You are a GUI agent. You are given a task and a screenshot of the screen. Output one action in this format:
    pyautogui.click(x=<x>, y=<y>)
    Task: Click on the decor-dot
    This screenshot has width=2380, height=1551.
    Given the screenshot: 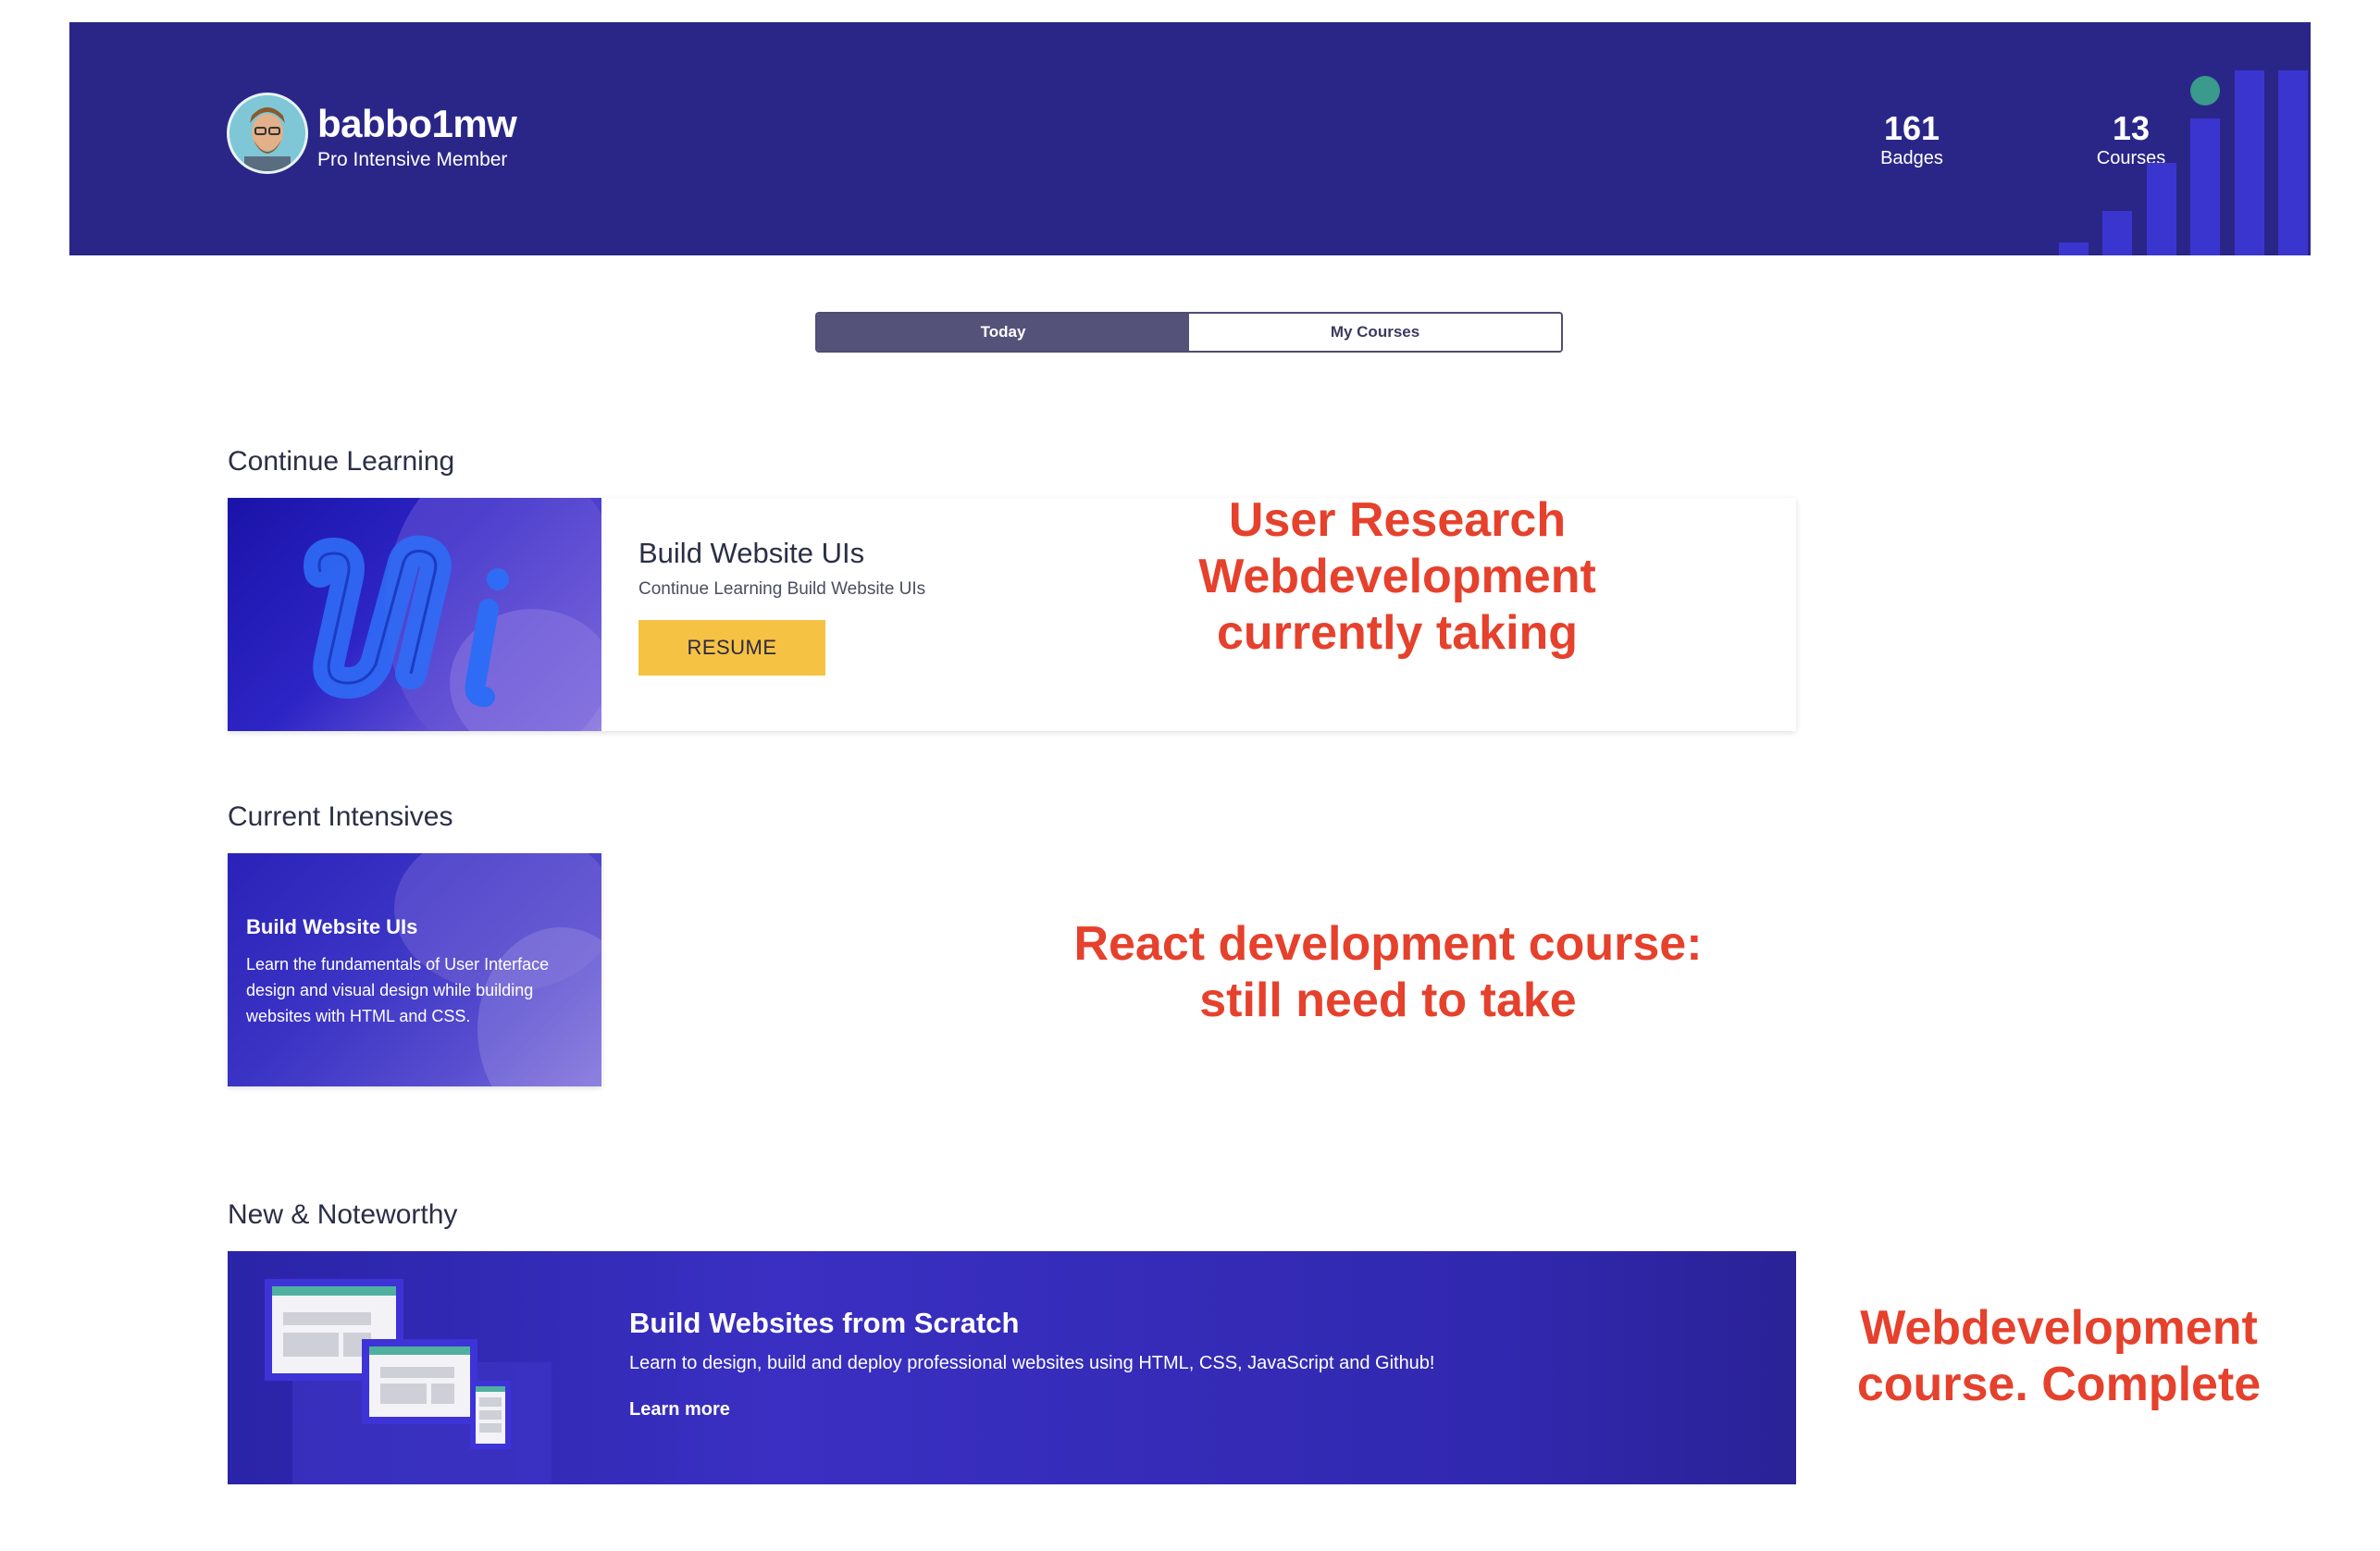 What is the action you would take?
    pyautogui.click(x=2205, y=90)
    